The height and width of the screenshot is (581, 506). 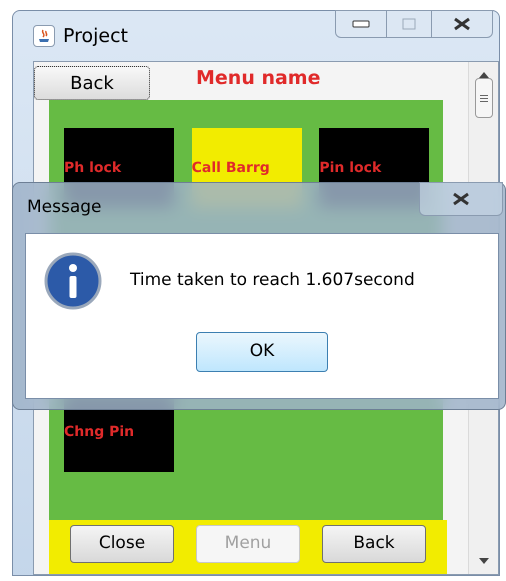 I want to click on bar-button: Close, so click(x=122, y=544).